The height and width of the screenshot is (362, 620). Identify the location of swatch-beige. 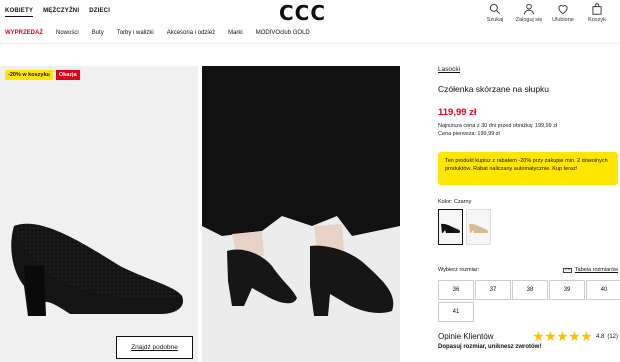
(478, 227).